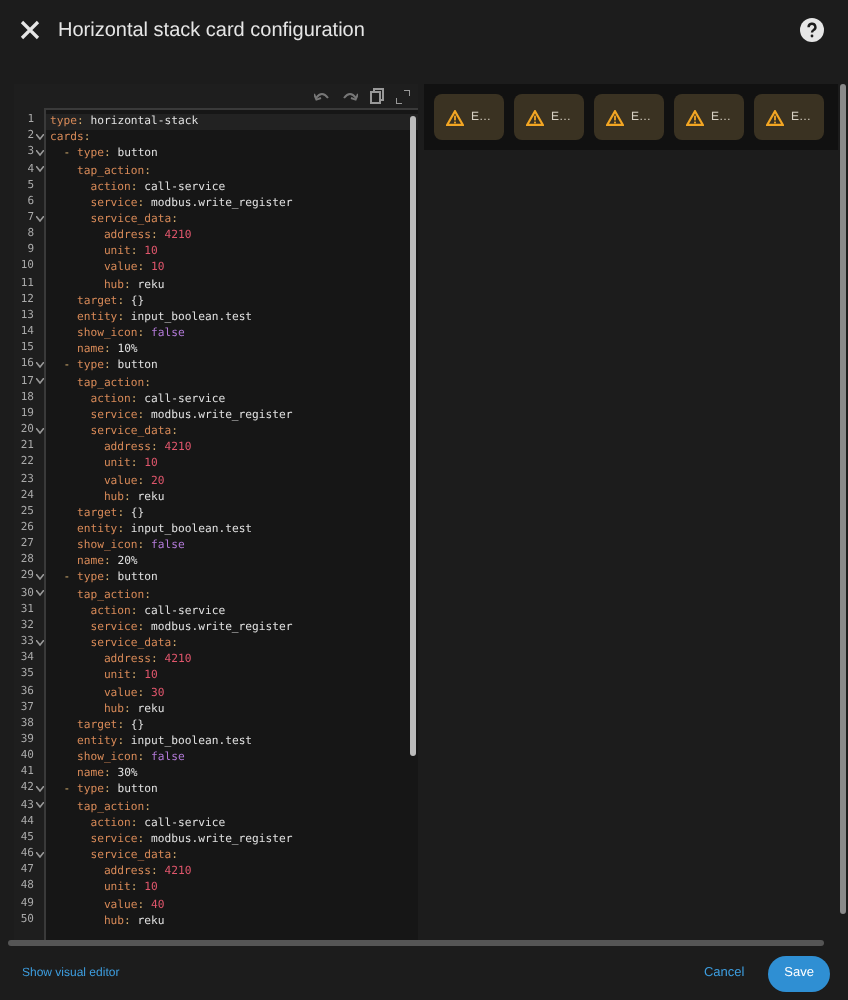 This screenshot has width=848, height=1000. I want to click on close-icon, so click(30, 30).